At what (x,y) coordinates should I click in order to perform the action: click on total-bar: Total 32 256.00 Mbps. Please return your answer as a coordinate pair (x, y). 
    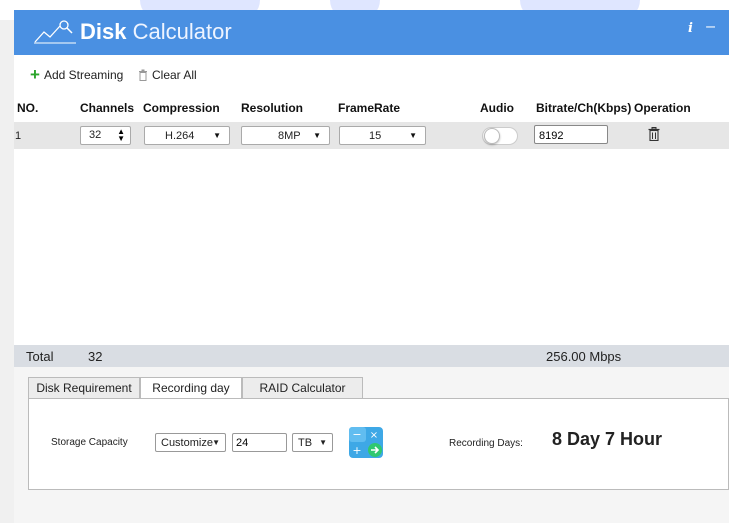
    Looking at the image, I should click on (371, 356).